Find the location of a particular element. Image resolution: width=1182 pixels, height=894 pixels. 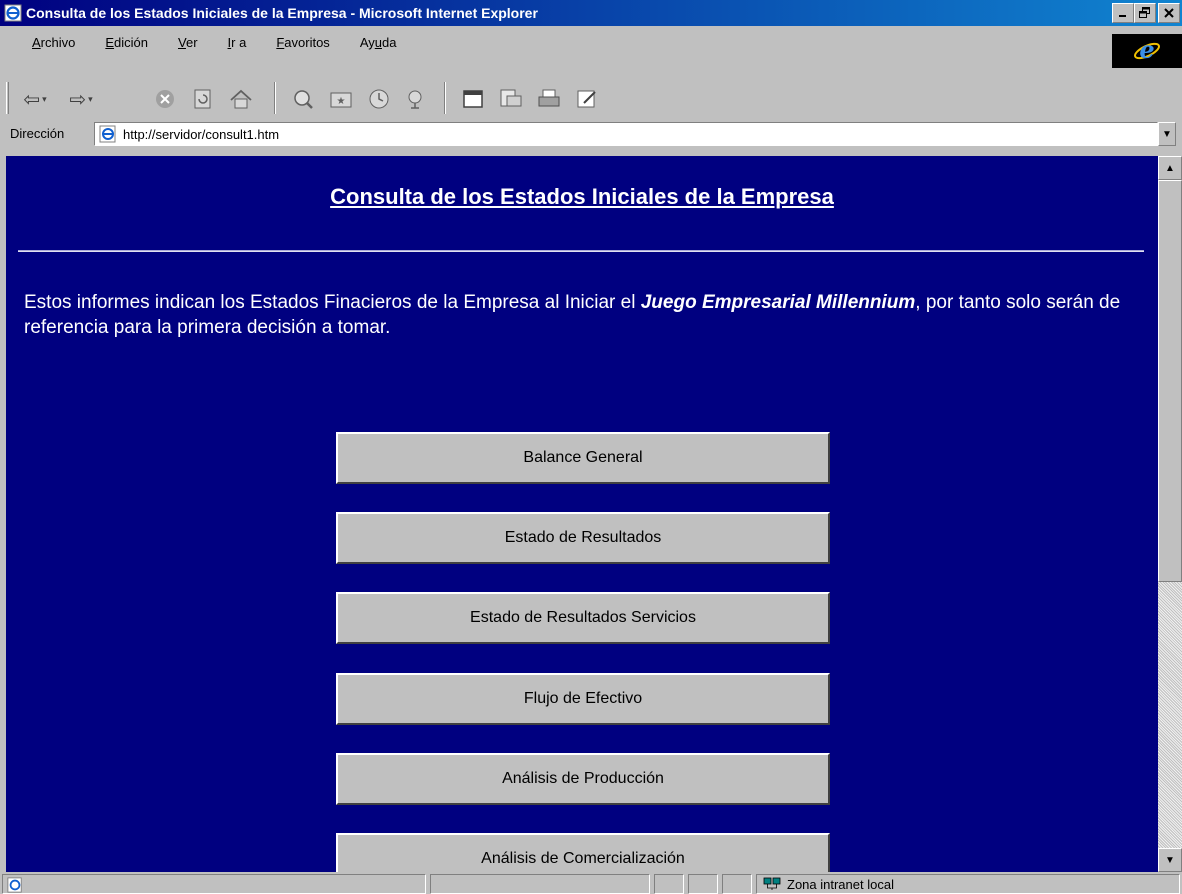

close-button is located at coordinates (1169, 13).